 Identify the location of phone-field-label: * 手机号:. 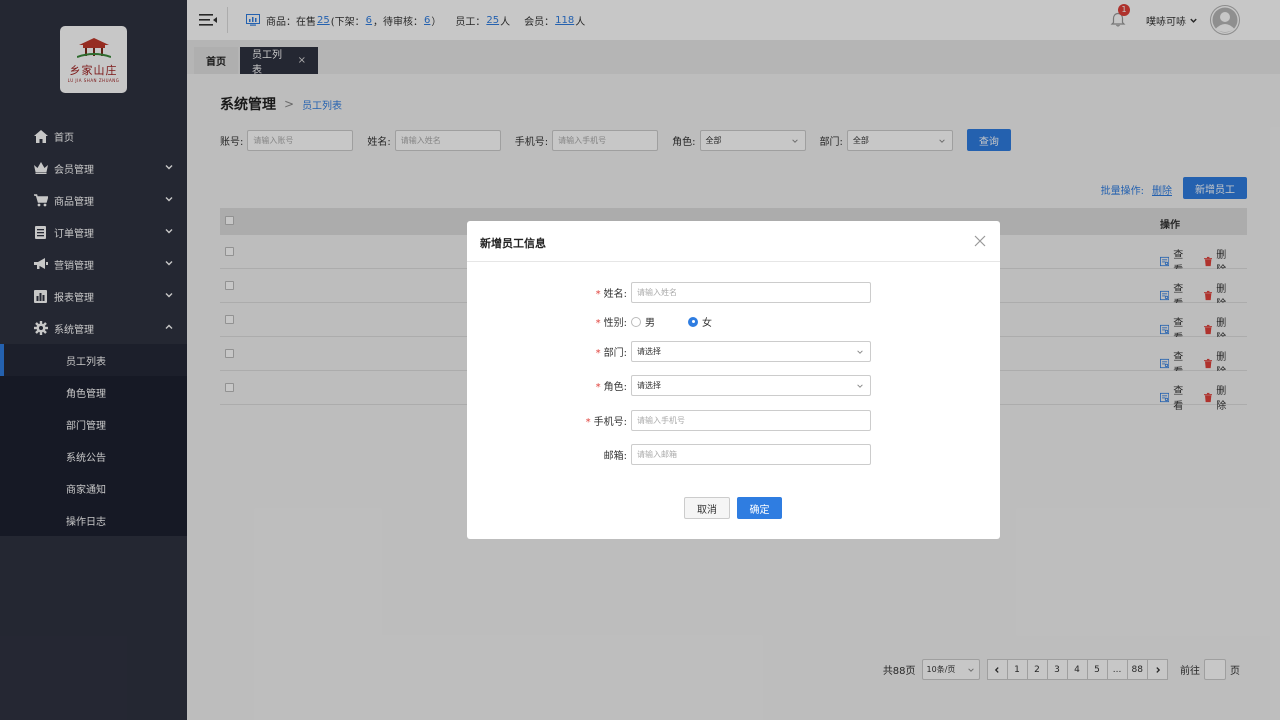
(549, 420).